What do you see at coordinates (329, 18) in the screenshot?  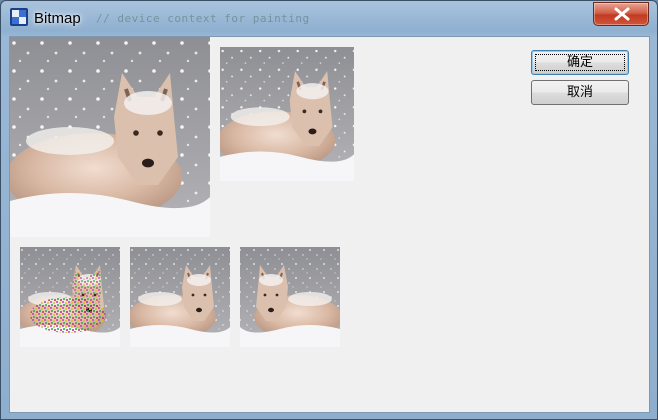 I see `title-bar: Bitmap // device context for painting` at bounding box center [329, 18].